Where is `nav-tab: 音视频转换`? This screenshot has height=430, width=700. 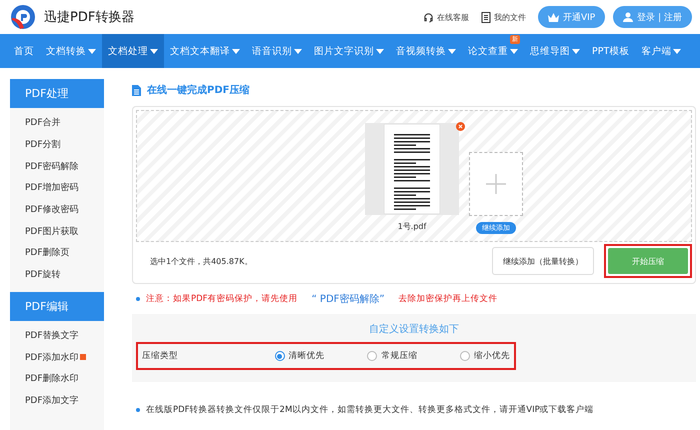 nav-tab: 音视频转换 is located at coordinates (426, 51).